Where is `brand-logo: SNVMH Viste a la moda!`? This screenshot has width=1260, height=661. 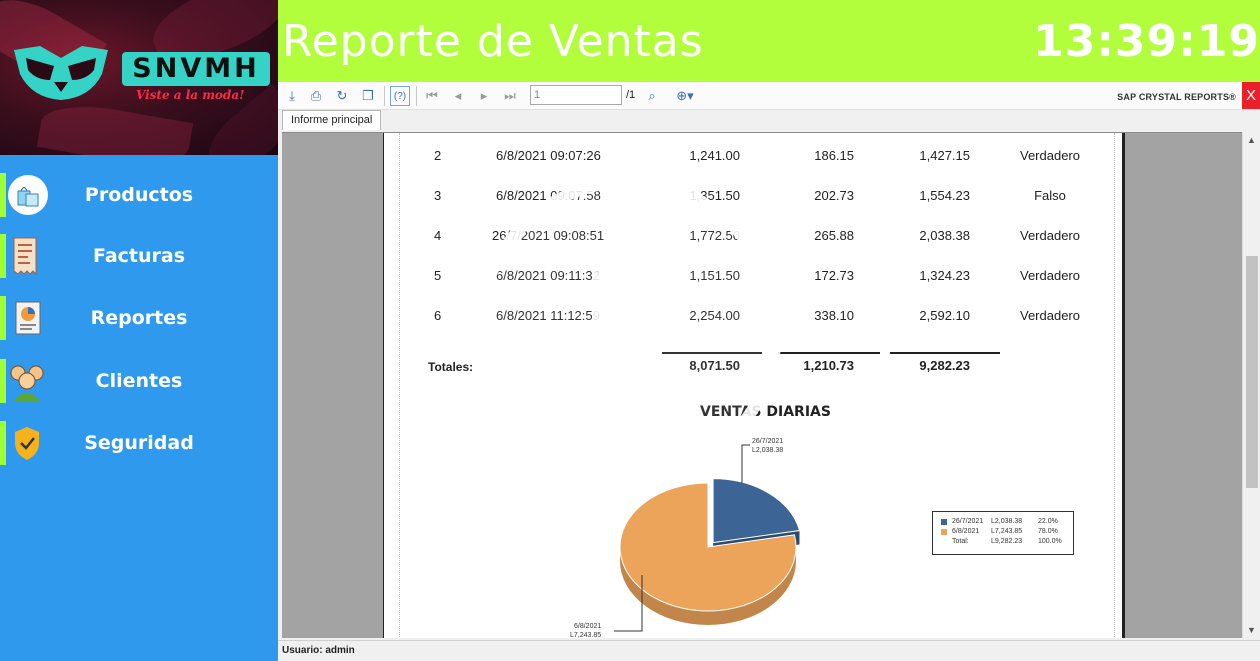
brand-logo: SNVMH Viste a la moda! is located at coordinates (139, 77).